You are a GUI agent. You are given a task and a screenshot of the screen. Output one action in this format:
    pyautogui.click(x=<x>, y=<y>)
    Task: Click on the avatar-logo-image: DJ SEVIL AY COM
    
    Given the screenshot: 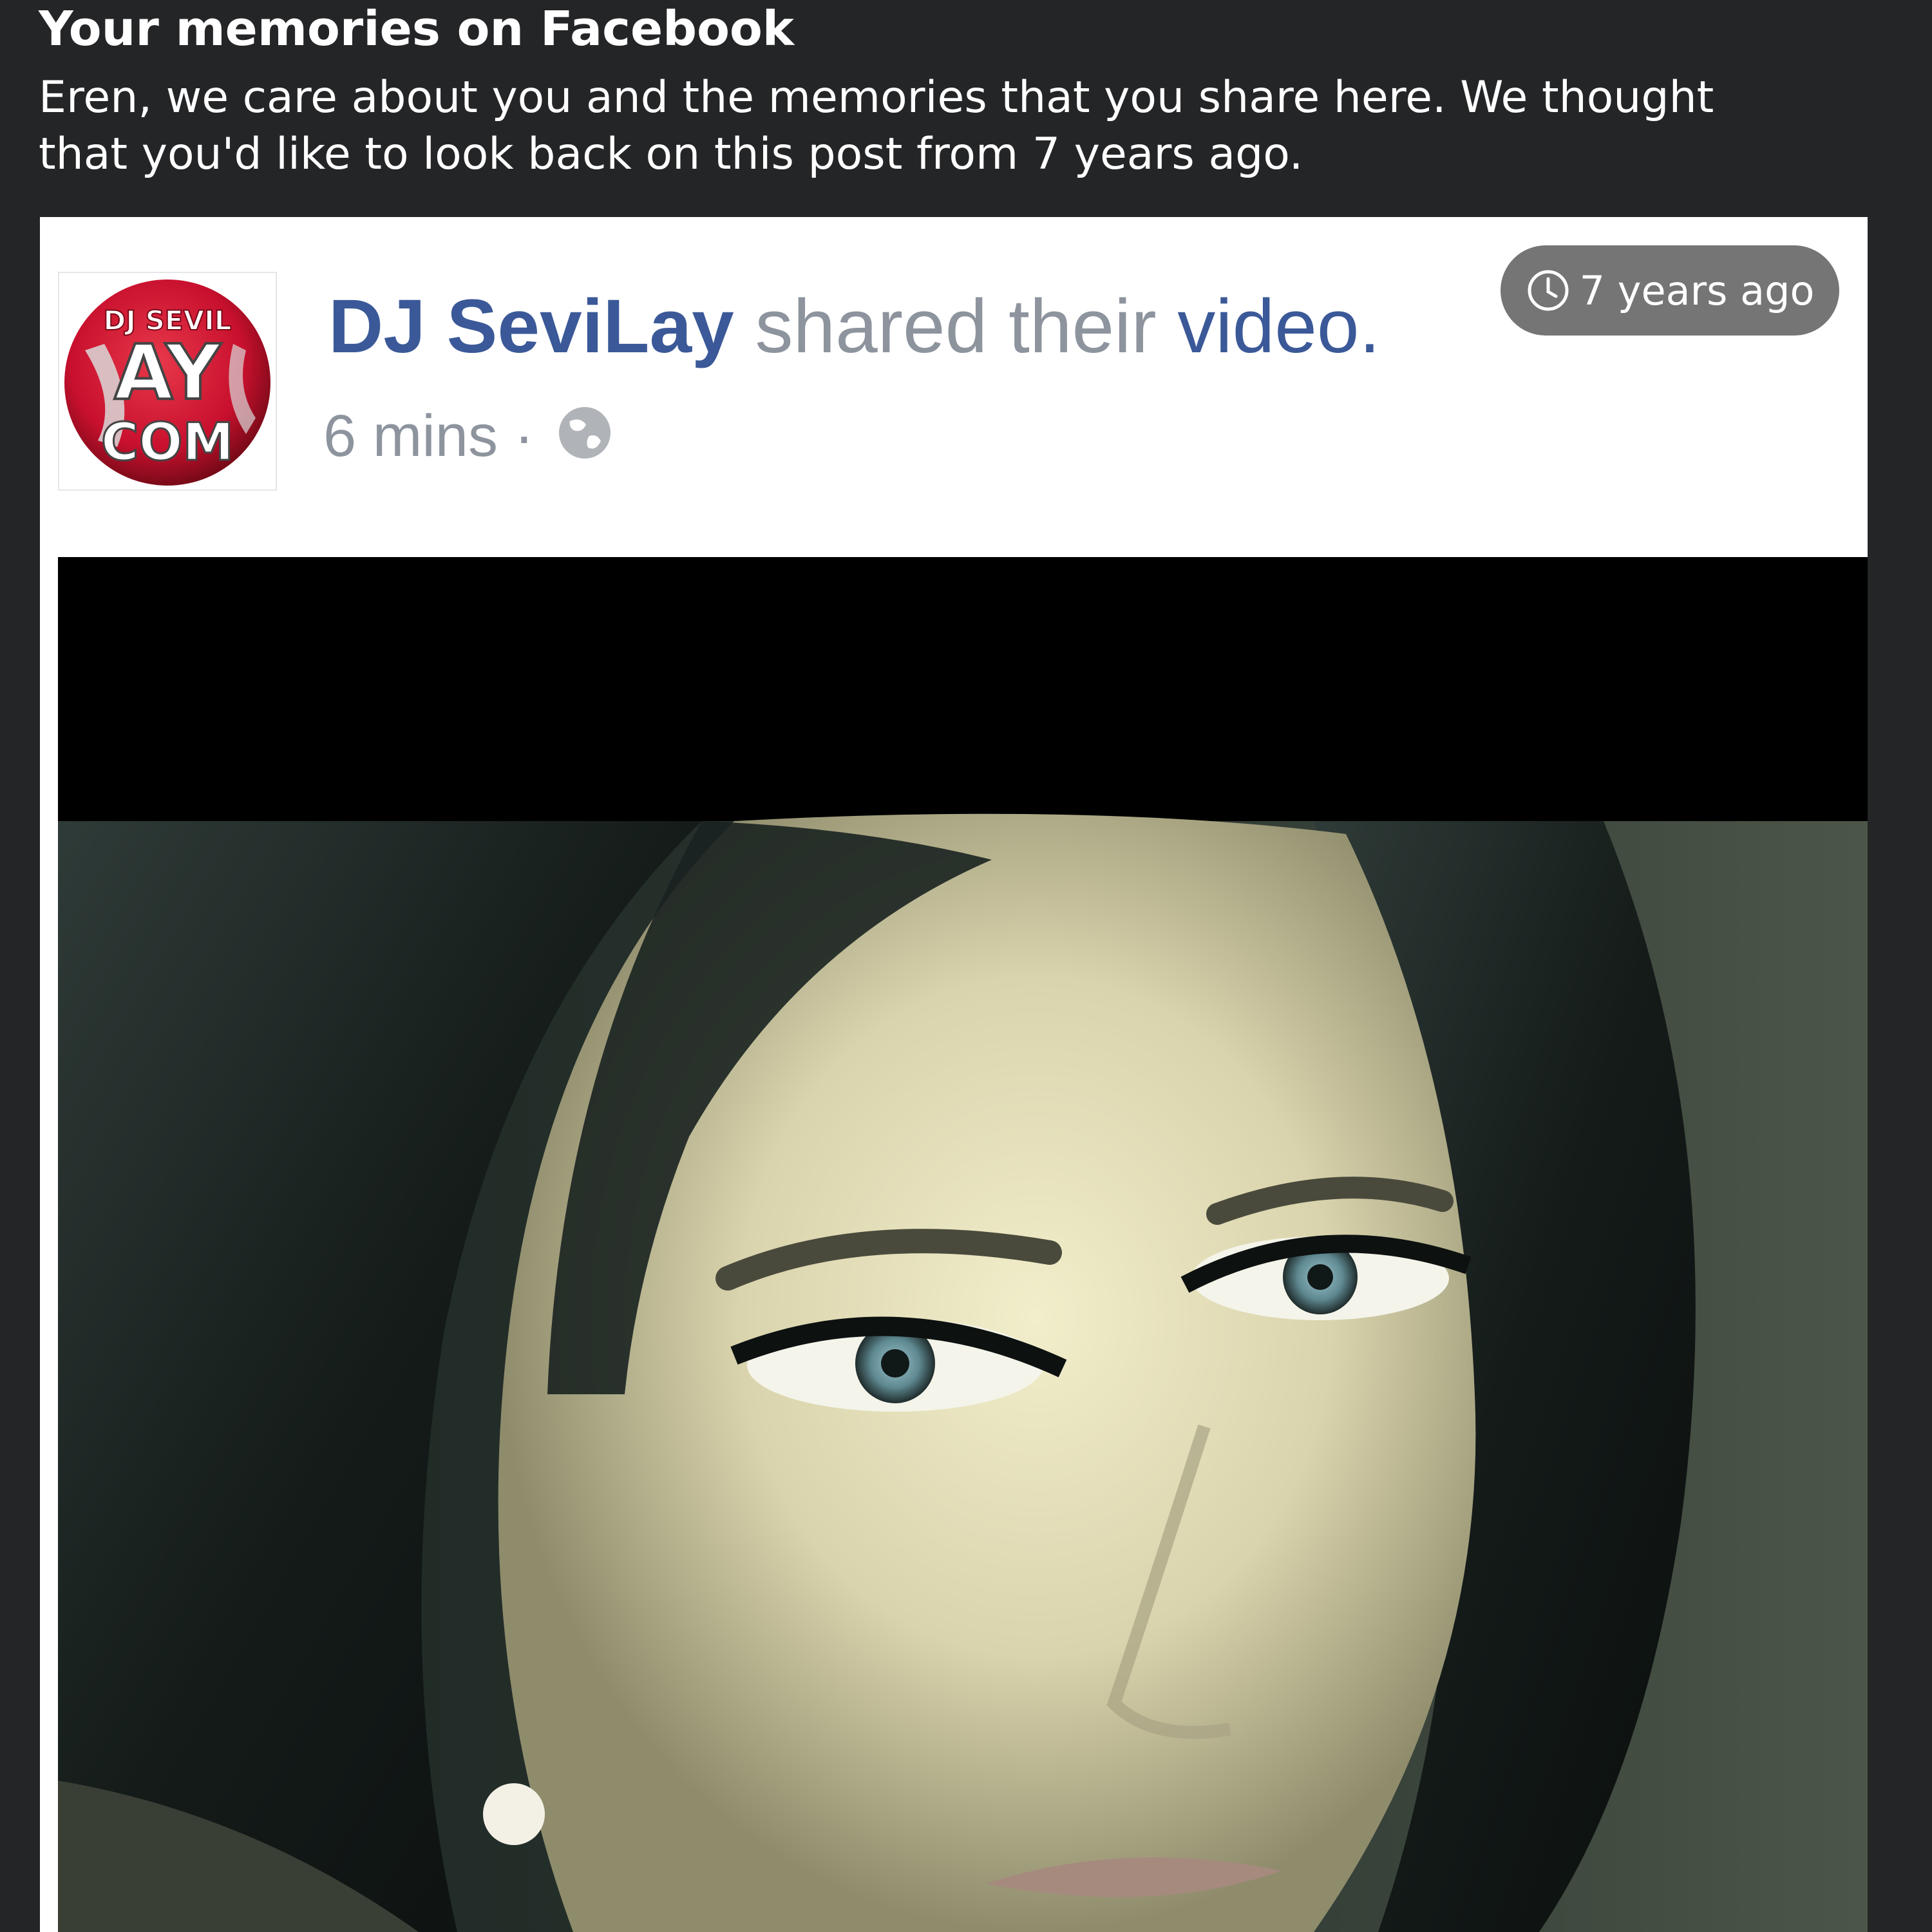 What is the action you would take?
    pyautogui.click(x=167, y=382)
    